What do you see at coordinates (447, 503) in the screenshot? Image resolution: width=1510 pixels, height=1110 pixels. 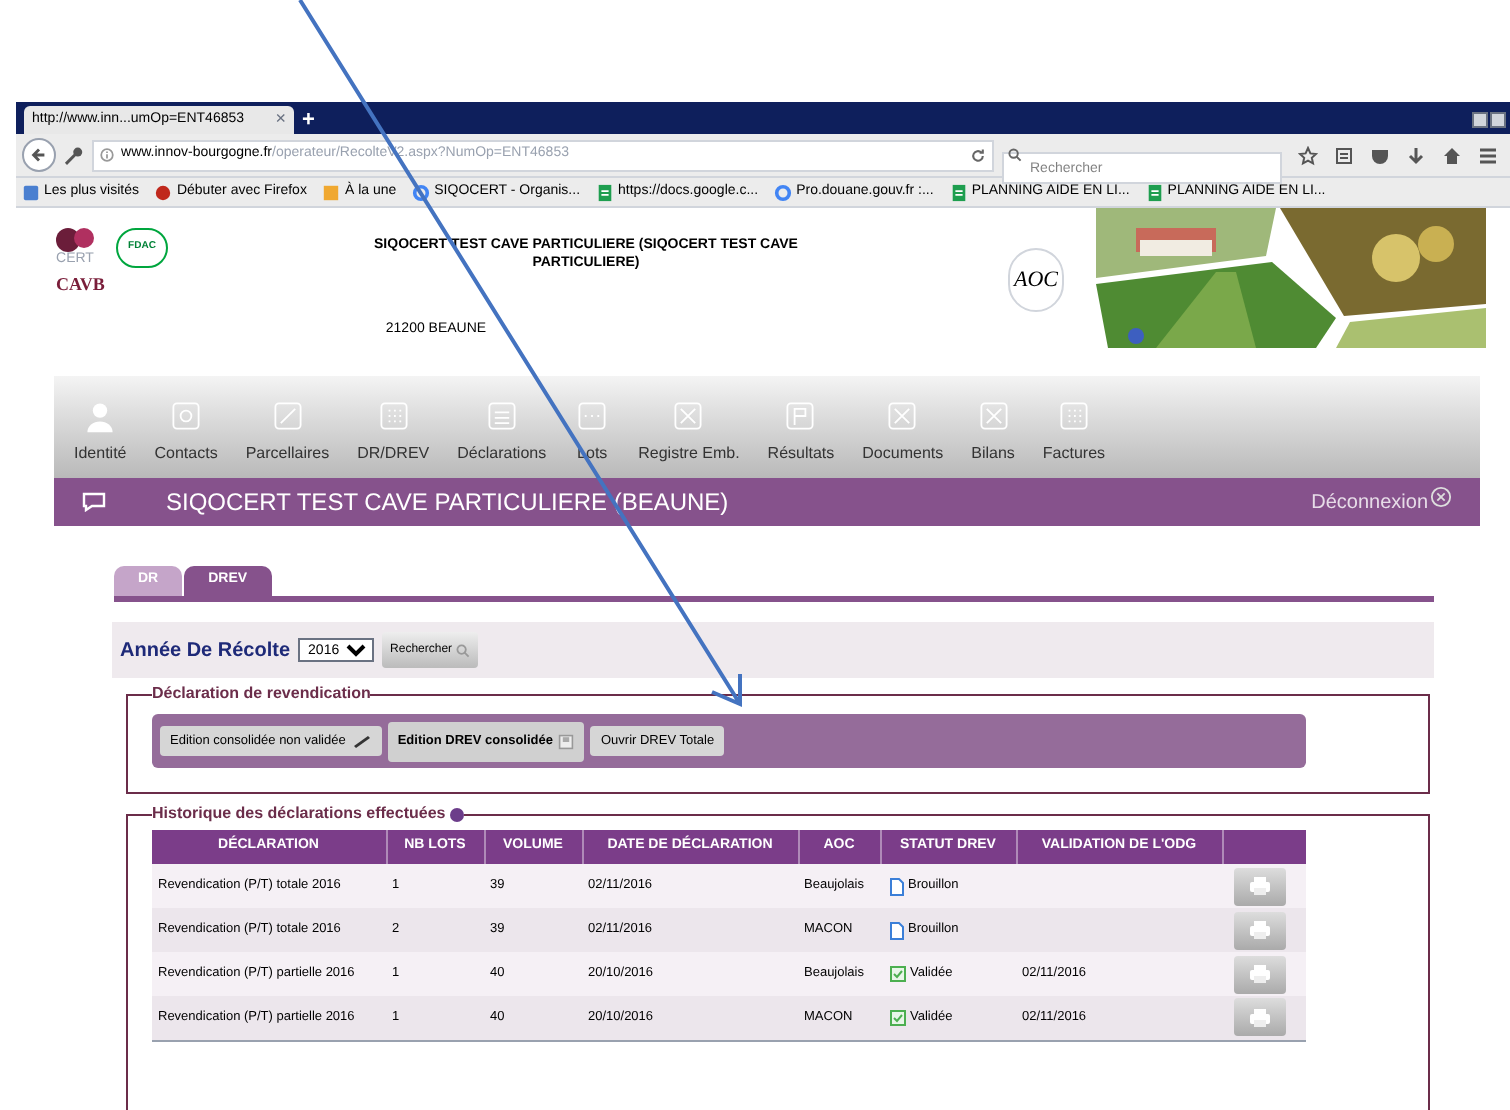 I see `member-title: SIQOCERT TEST CAVE PARTICULIERE (BEAUNE)` at bounding box center [447, 503].